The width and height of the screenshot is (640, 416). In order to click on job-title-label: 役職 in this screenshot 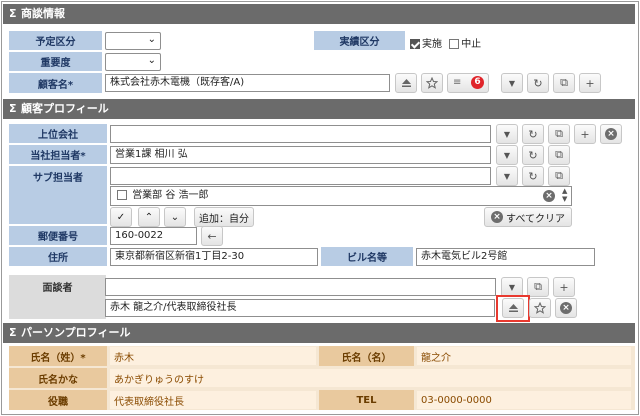, I will do `click(58, 400)`.